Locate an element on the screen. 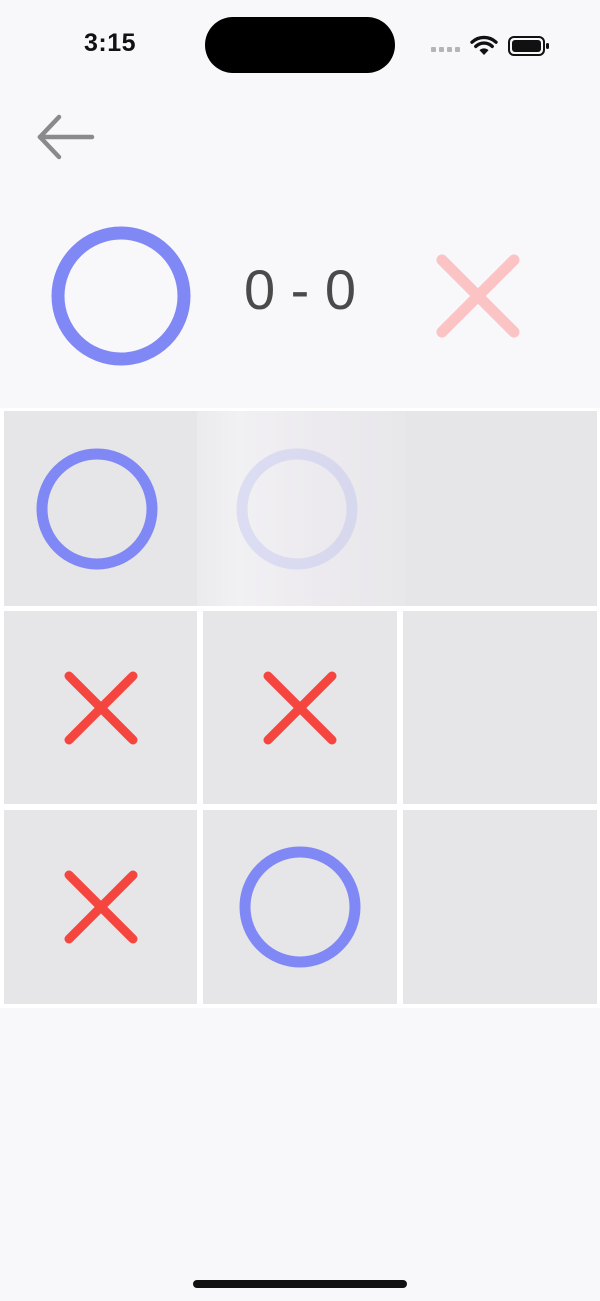  status-bar: 3:15 is located at coordinates (300, 45).